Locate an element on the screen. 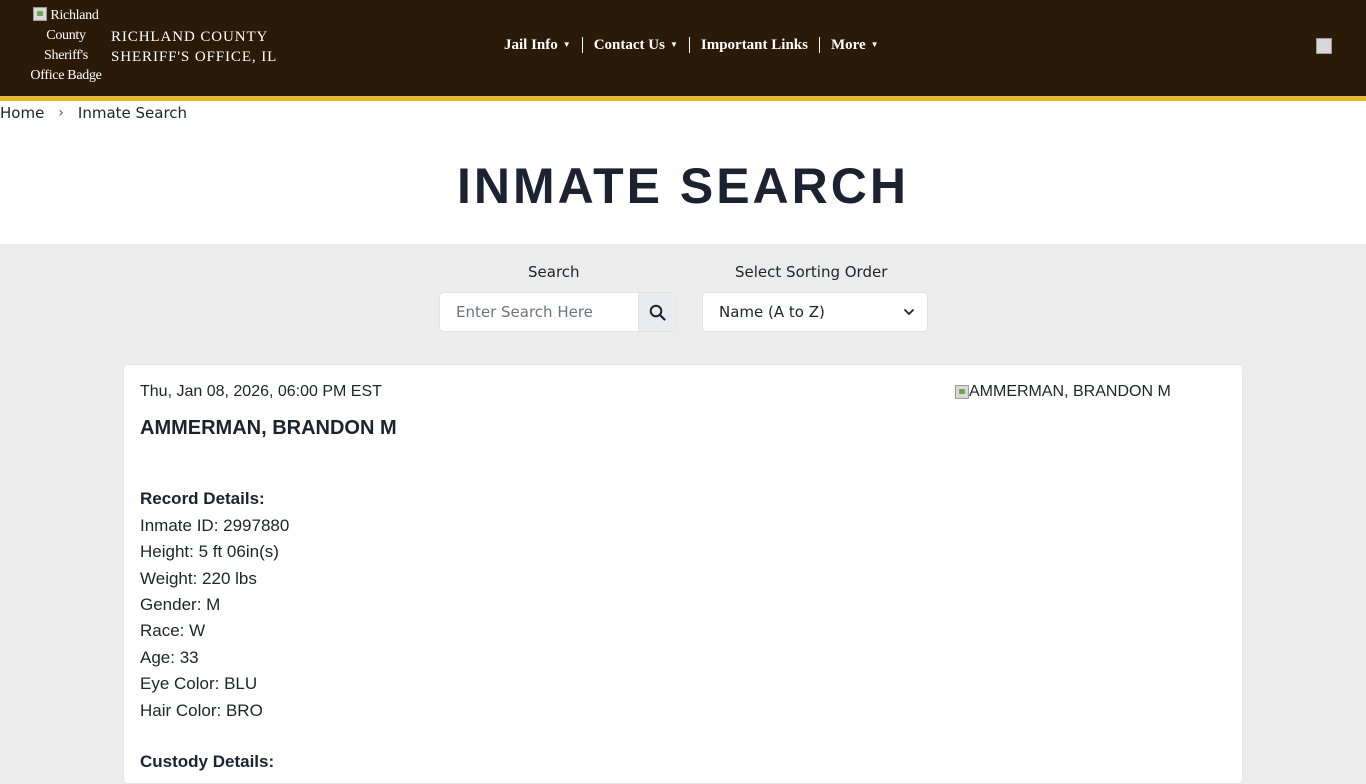  search-button is located at coordinates (657, 312).